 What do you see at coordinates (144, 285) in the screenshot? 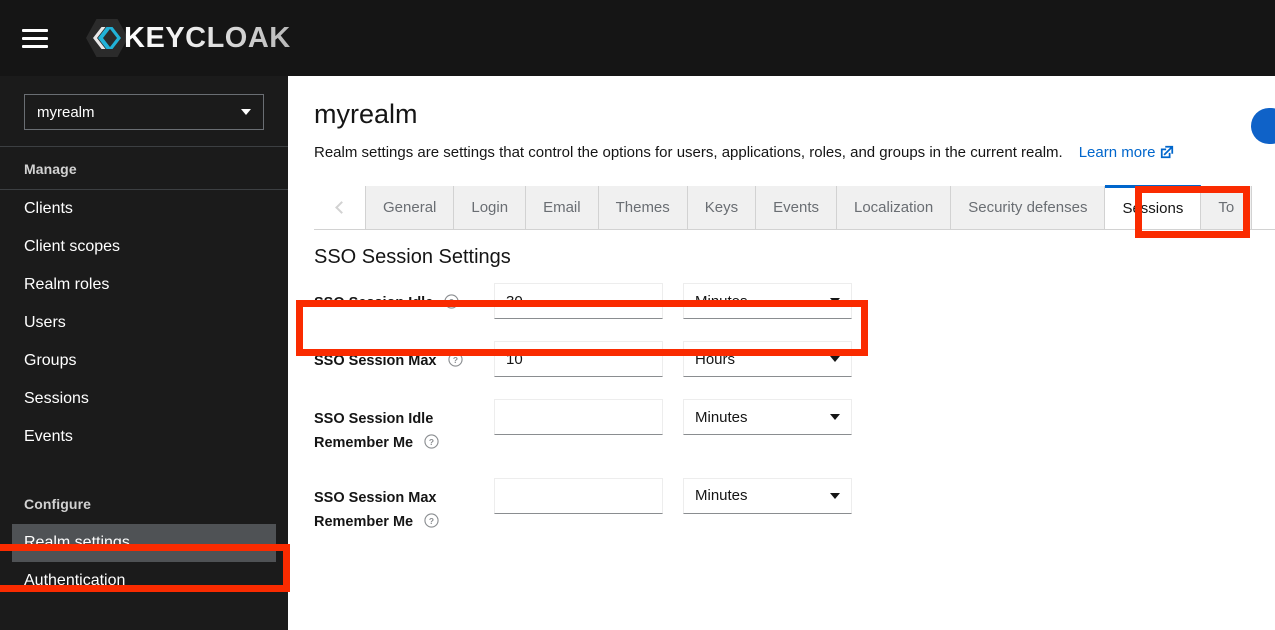
I see `sidebar-item-realm-roles: Realm roles` at bounding box center [144, 285].